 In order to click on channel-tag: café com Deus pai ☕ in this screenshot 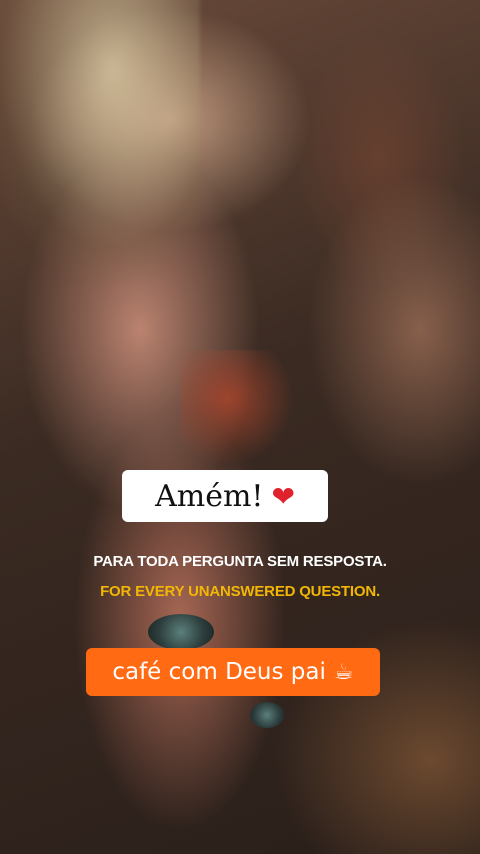, I will do `click(233, 672)`.